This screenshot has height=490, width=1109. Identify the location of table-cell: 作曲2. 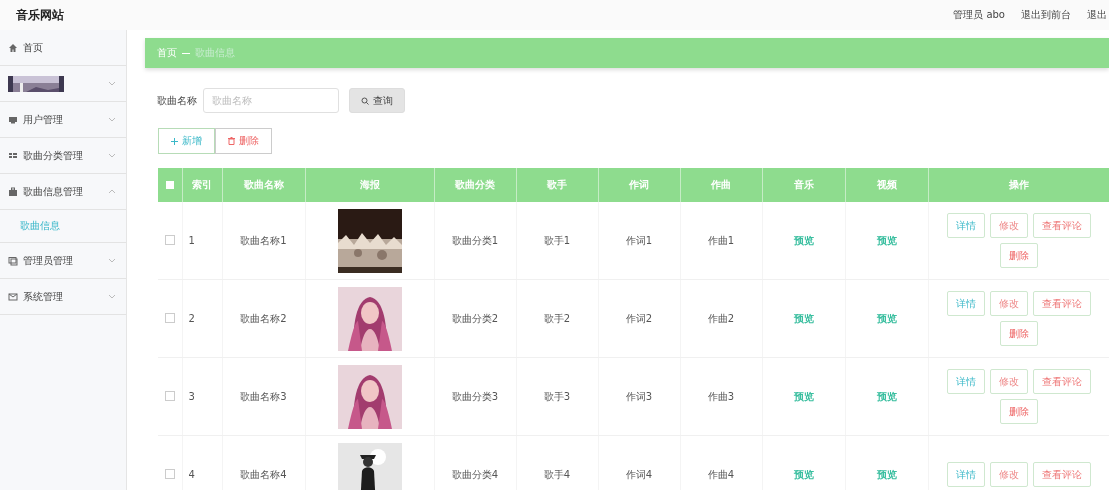
(721, 318).